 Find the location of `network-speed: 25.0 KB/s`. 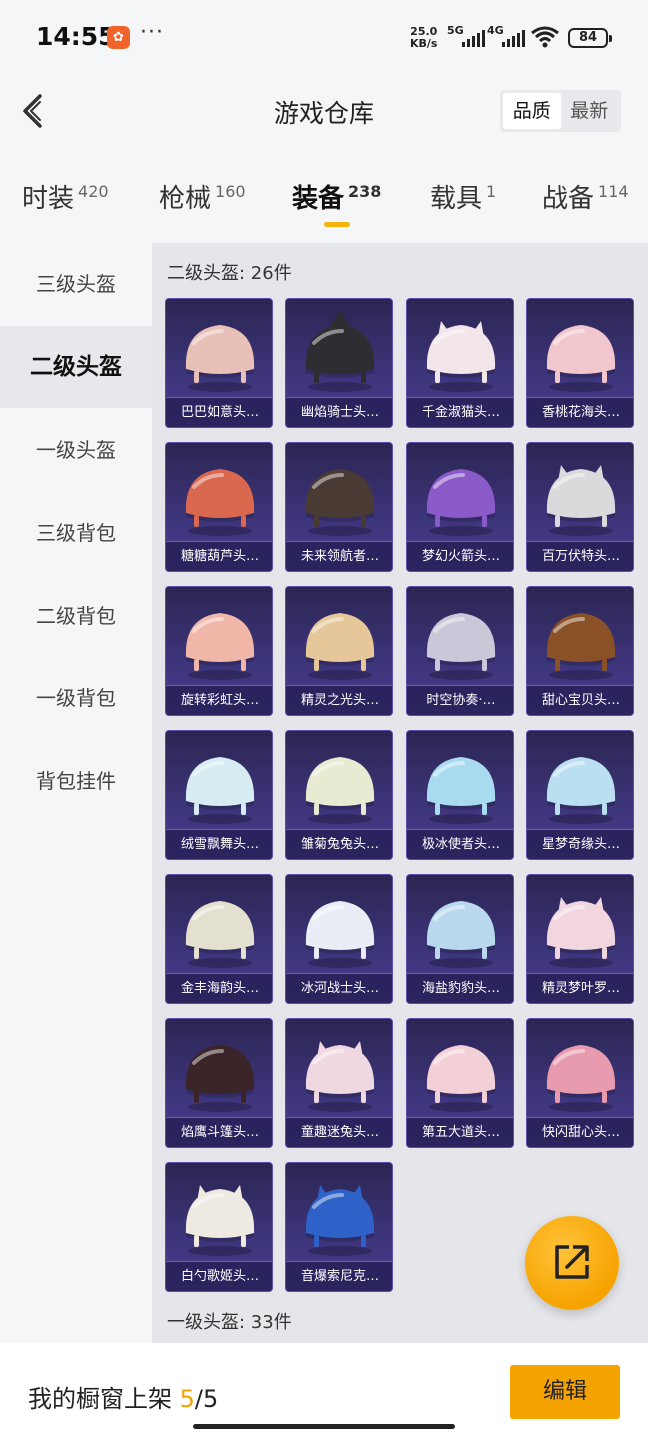

network-speed: 25.0 KB/s is located at coordinates (423, 38).